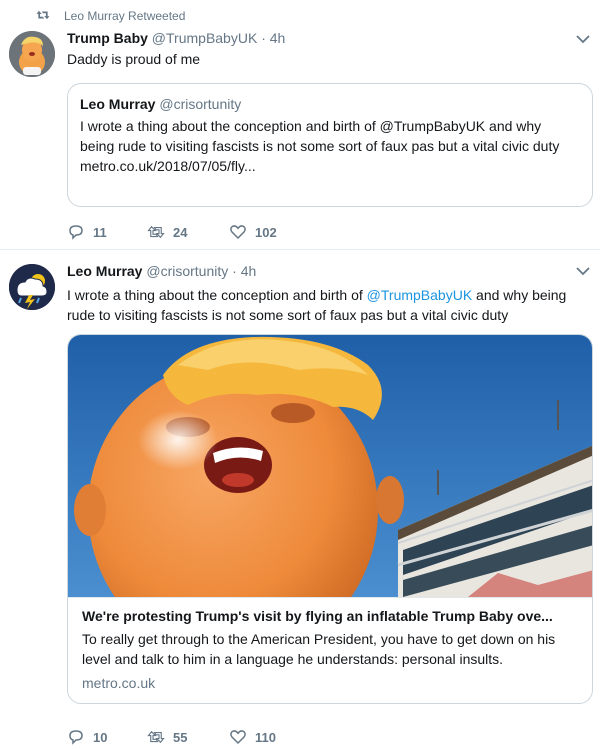  I want to click on retweet-button: 24, so click(188, 232).